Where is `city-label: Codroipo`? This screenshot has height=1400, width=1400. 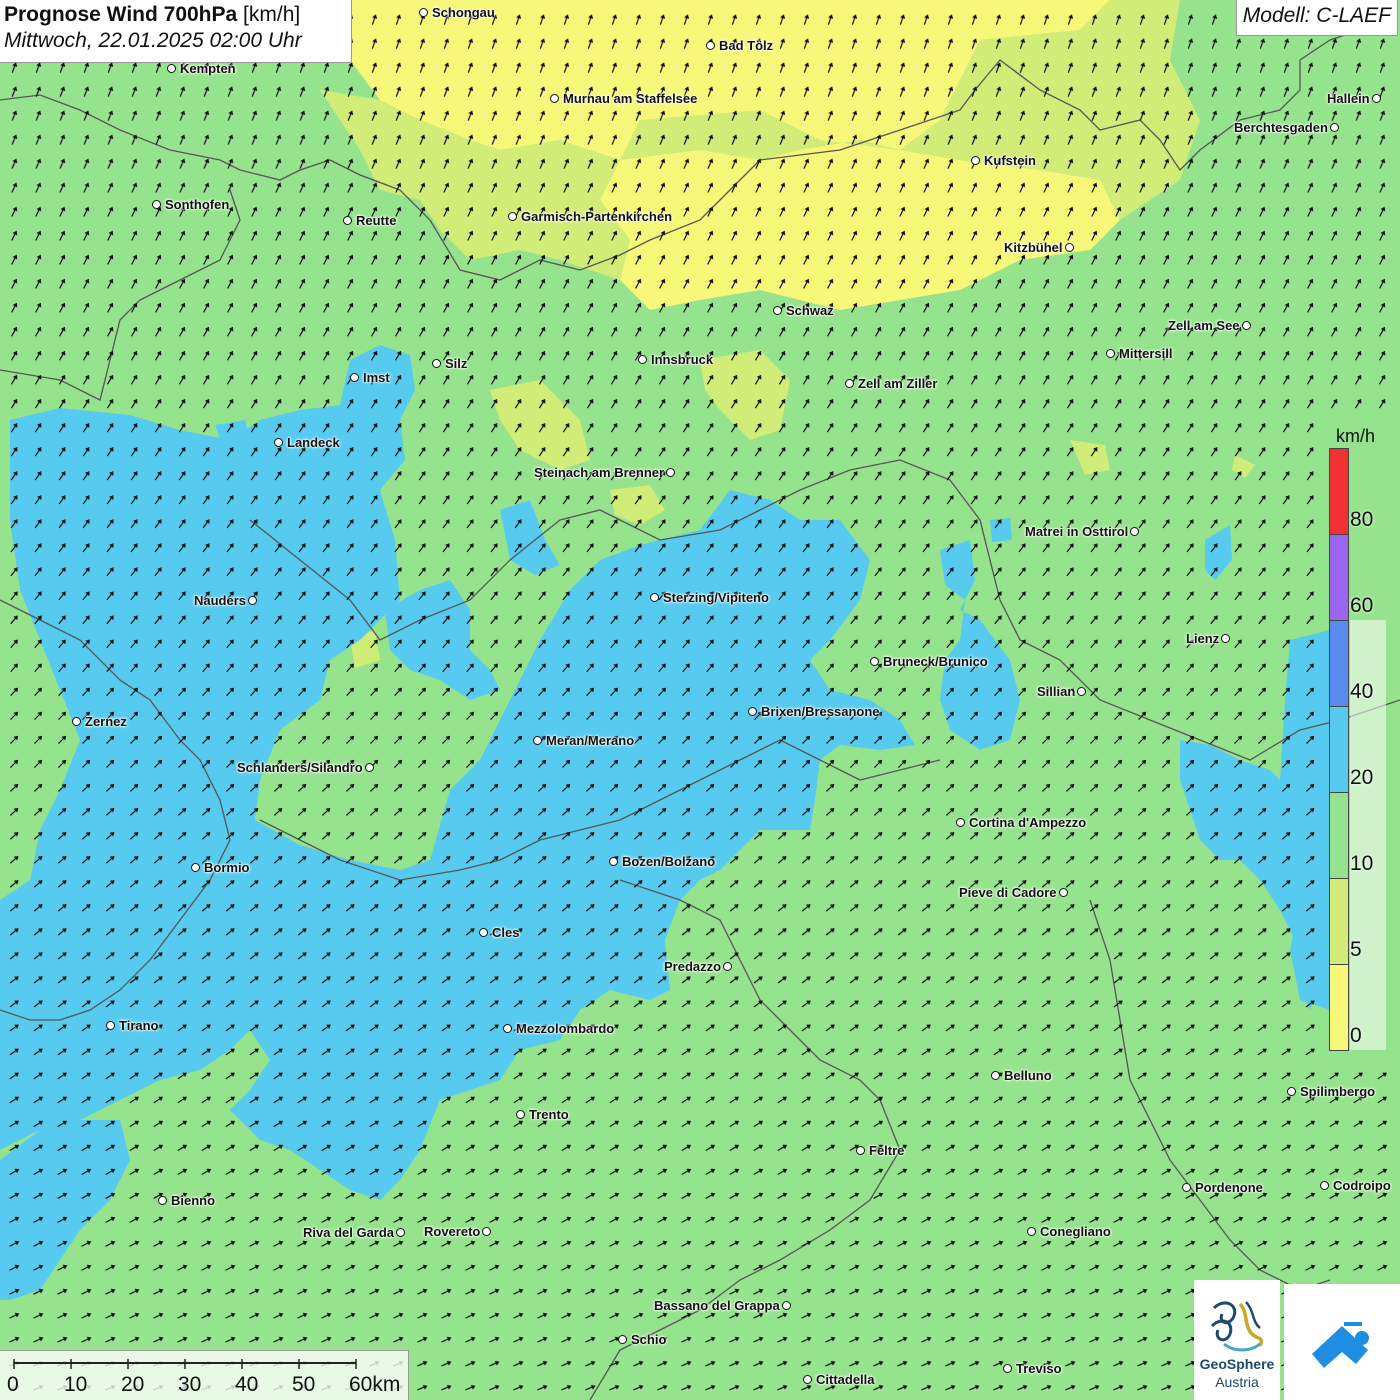 city-label: Codroipo is located at coordinates (1362, 1185).